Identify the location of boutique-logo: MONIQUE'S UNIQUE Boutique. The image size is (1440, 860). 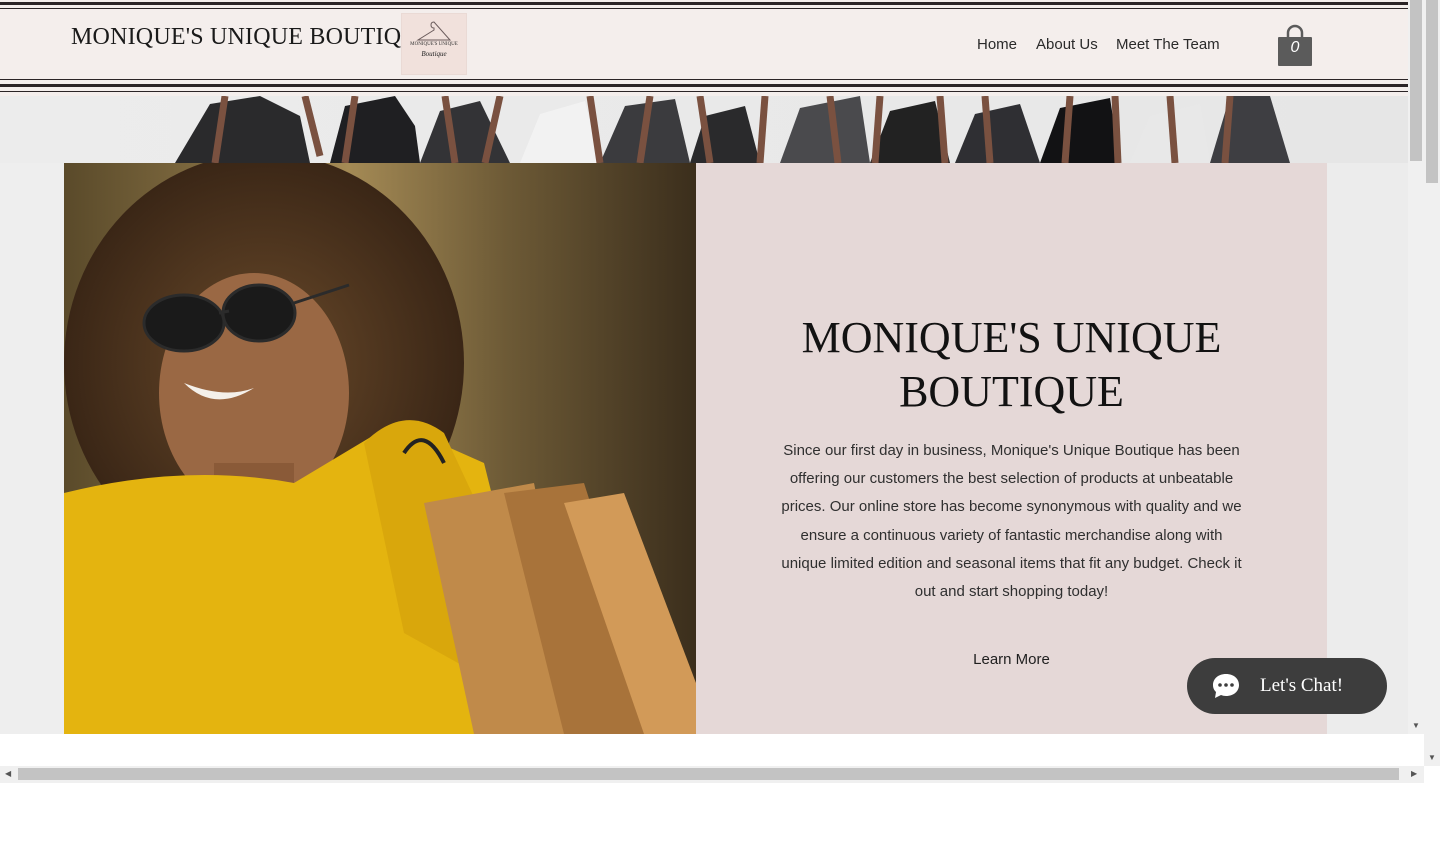
(434, 44).